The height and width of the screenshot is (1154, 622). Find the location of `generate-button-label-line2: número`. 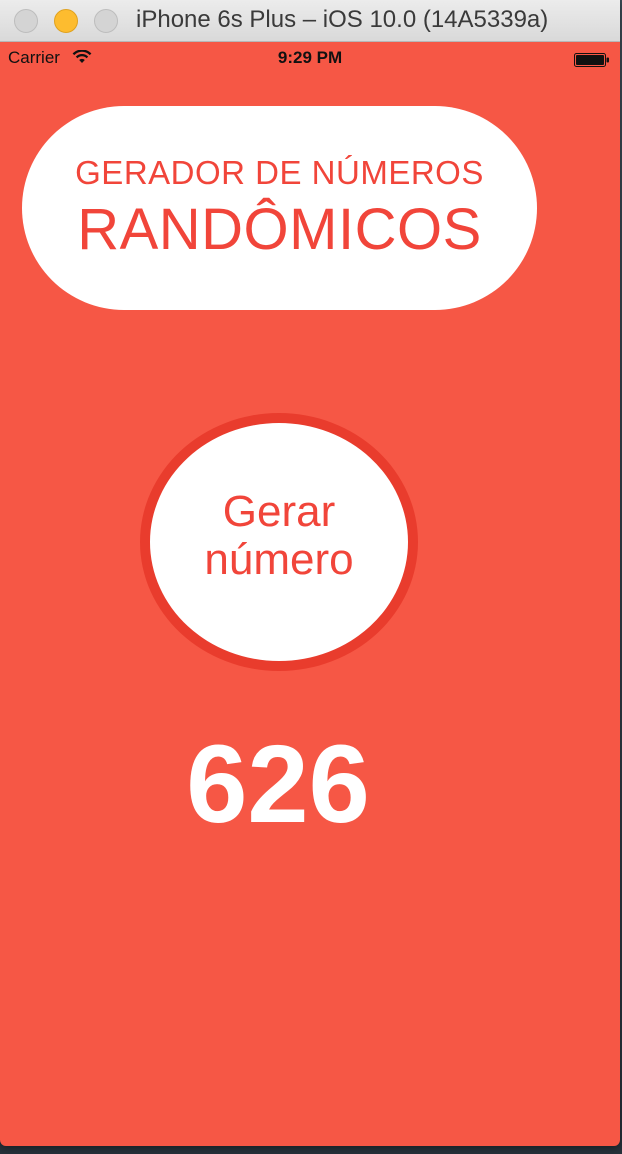

generate-button-label-line2: número is located at coordinates (279, 559).